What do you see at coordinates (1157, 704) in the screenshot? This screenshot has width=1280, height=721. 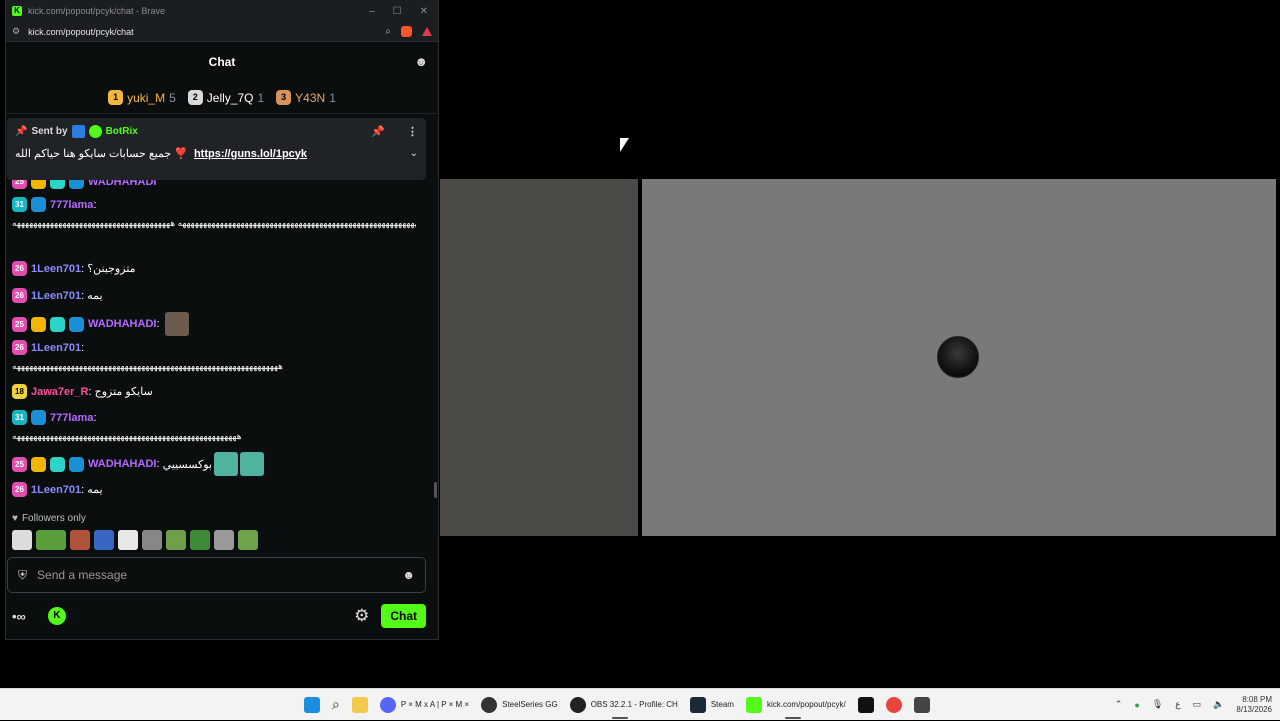 I see `microphone-icon: 🎙` at bounding box center [1157, 704].